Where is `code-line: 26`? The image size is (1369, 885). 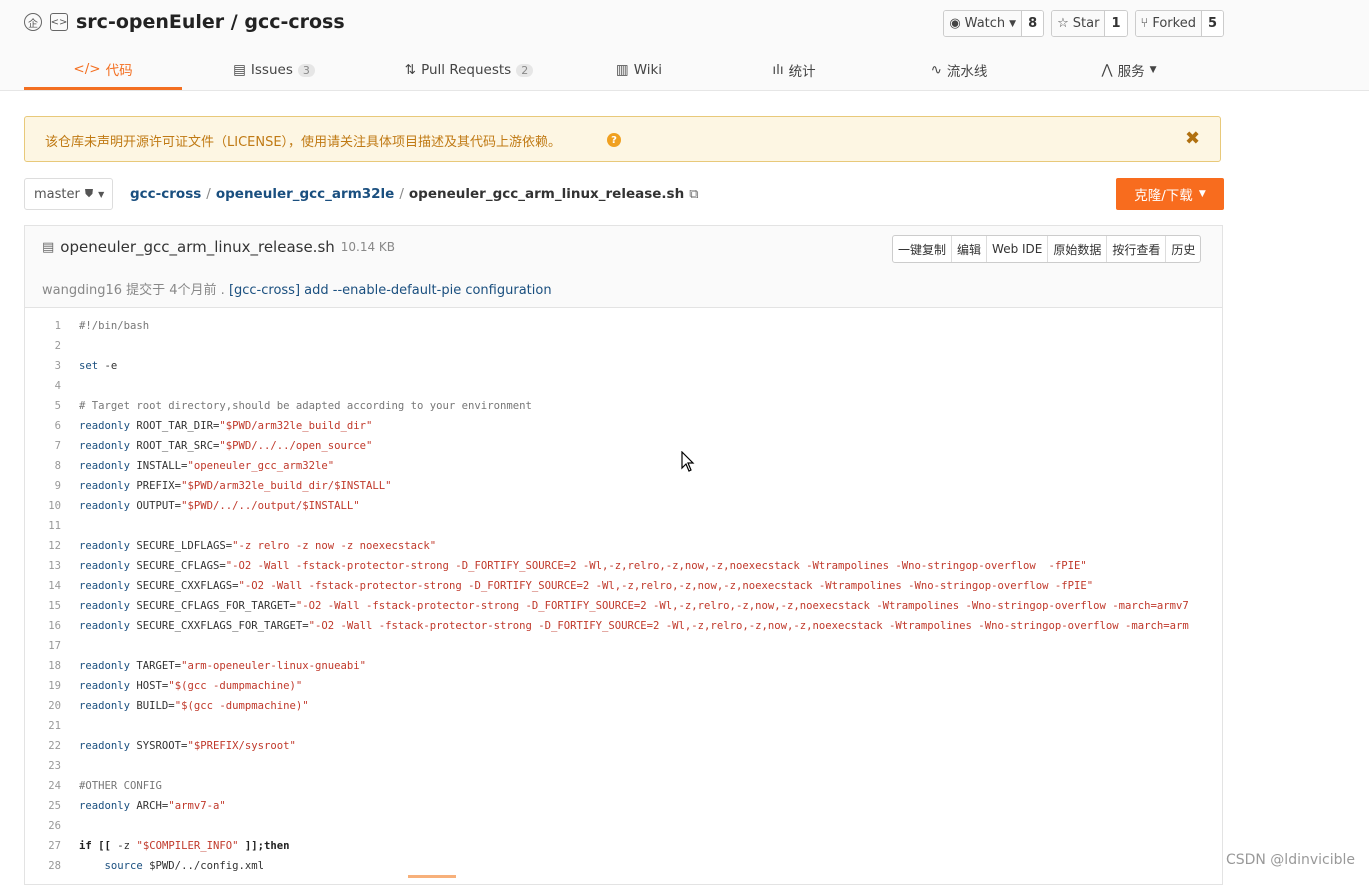
code-line: 26 is located at coordinates (623, 826).